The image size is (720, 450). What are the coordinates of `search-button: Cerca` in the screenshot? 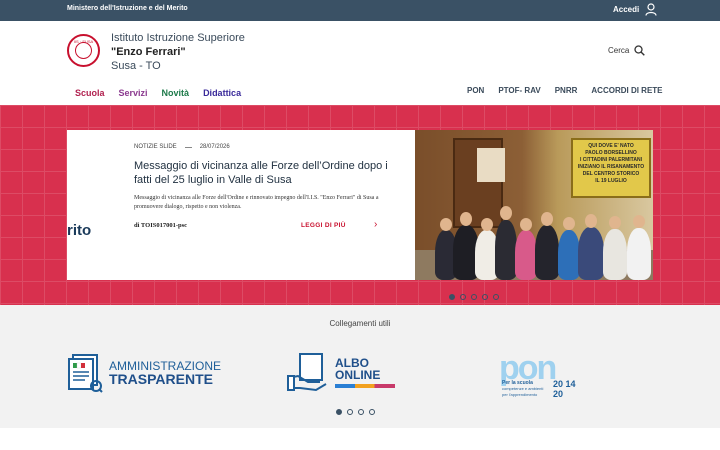 It's located at (627, 50).